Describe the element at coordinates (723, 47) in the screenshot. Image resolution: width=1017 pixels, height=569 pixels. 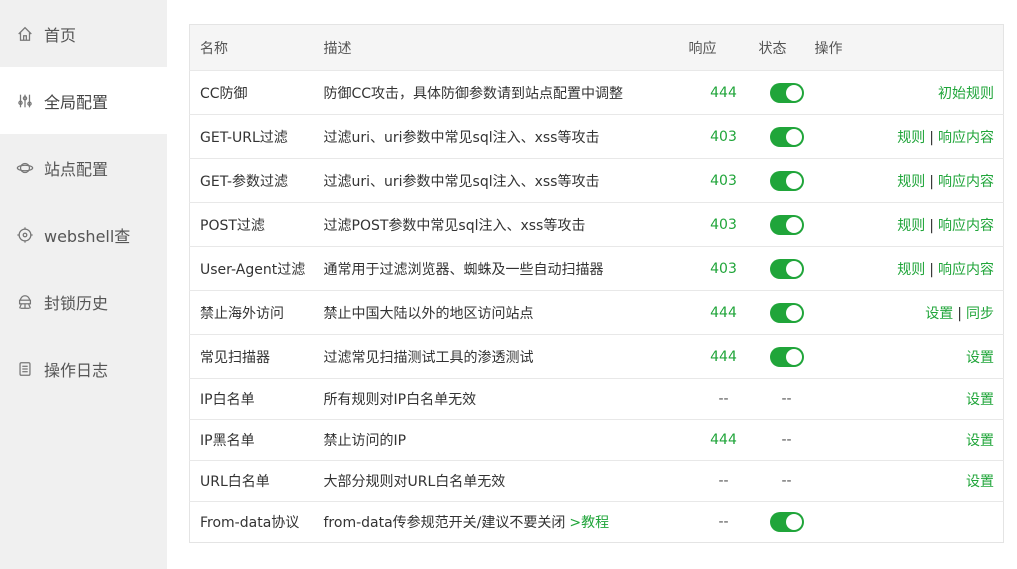
I see `header-code: 响应` at that location.